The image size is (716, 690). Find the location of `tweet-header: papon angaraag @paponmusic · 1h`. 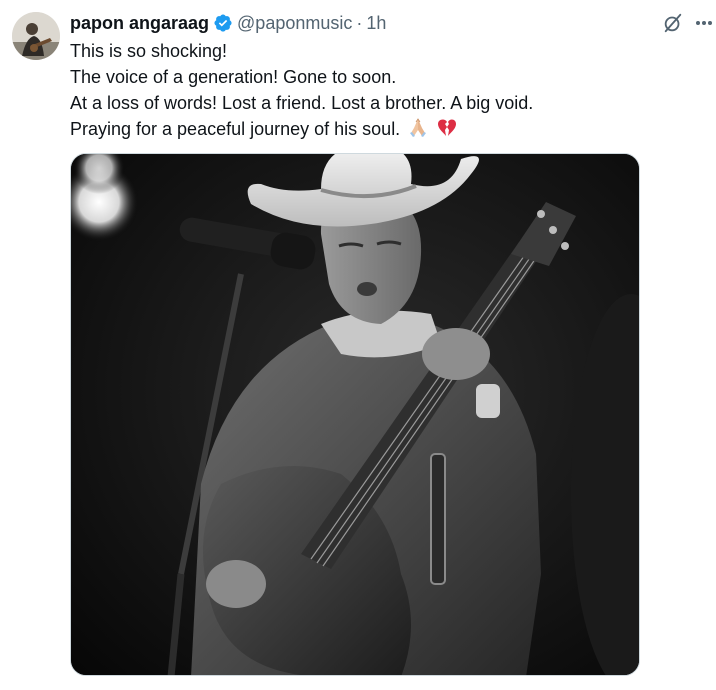

tweet-header: papon angaraag @paponmusic · 1h is located at coordinates (228, 23).